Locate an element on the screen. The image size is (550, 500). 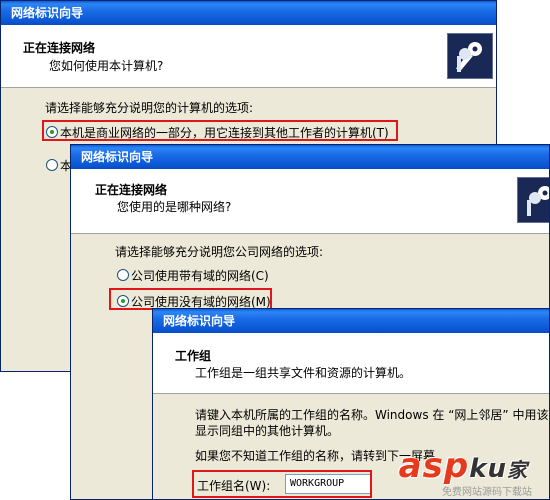
option-prompt: 请选择能够充分说明您的计算机的选项: is located at coordinates (149, 108).